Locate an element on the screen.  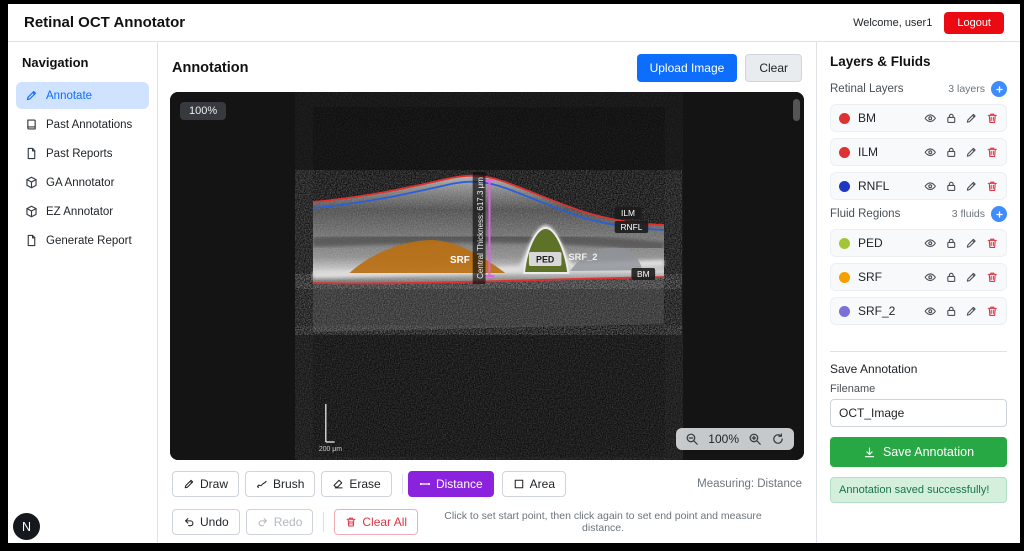
ped-label: PED is located at coordinates (545, 259).